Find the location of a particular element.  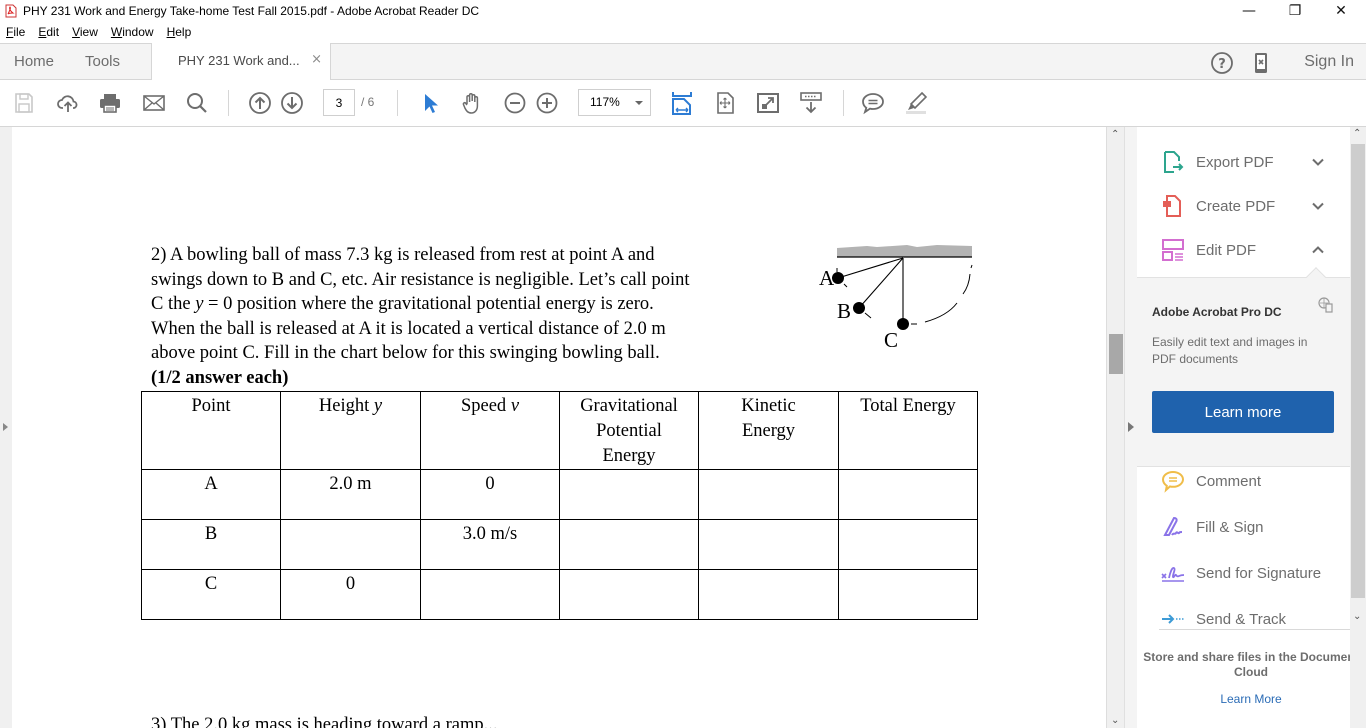

zoom-level-value: 117% is located at coordinates (605, 102).